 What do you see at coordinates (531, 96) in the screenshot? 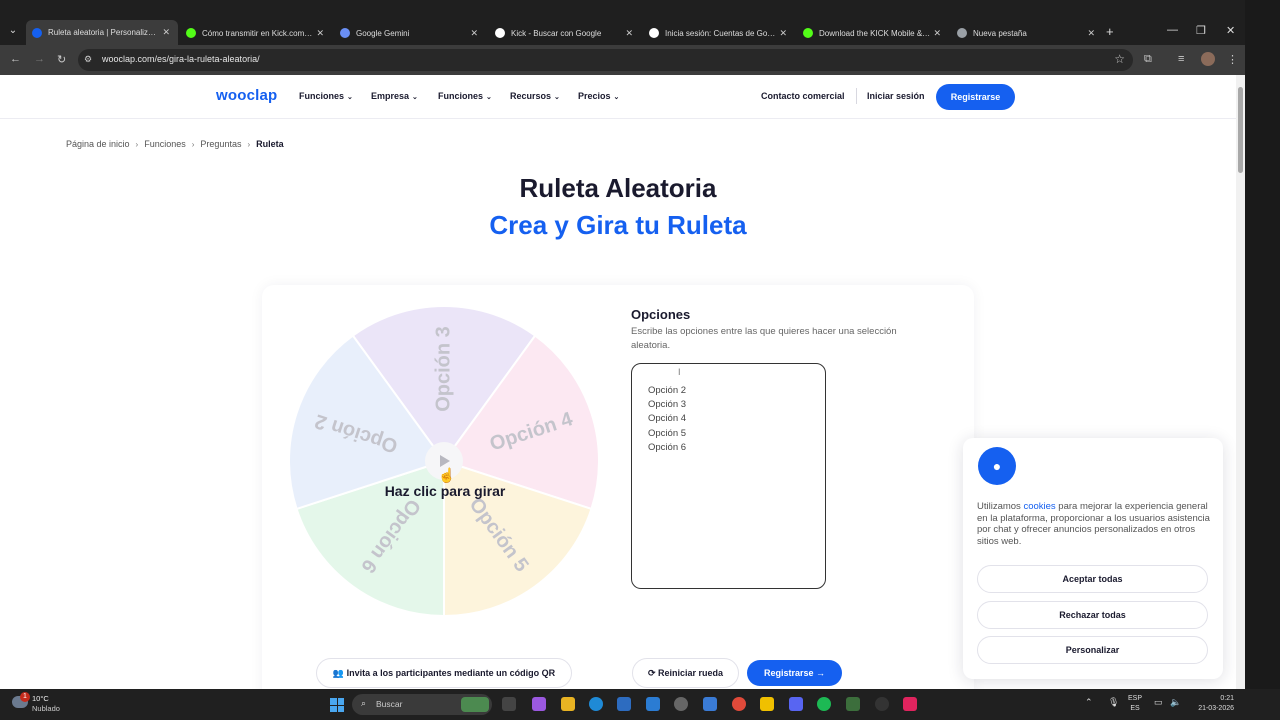
I see `nav-label: Recursos` at bounding box center [531, 96].